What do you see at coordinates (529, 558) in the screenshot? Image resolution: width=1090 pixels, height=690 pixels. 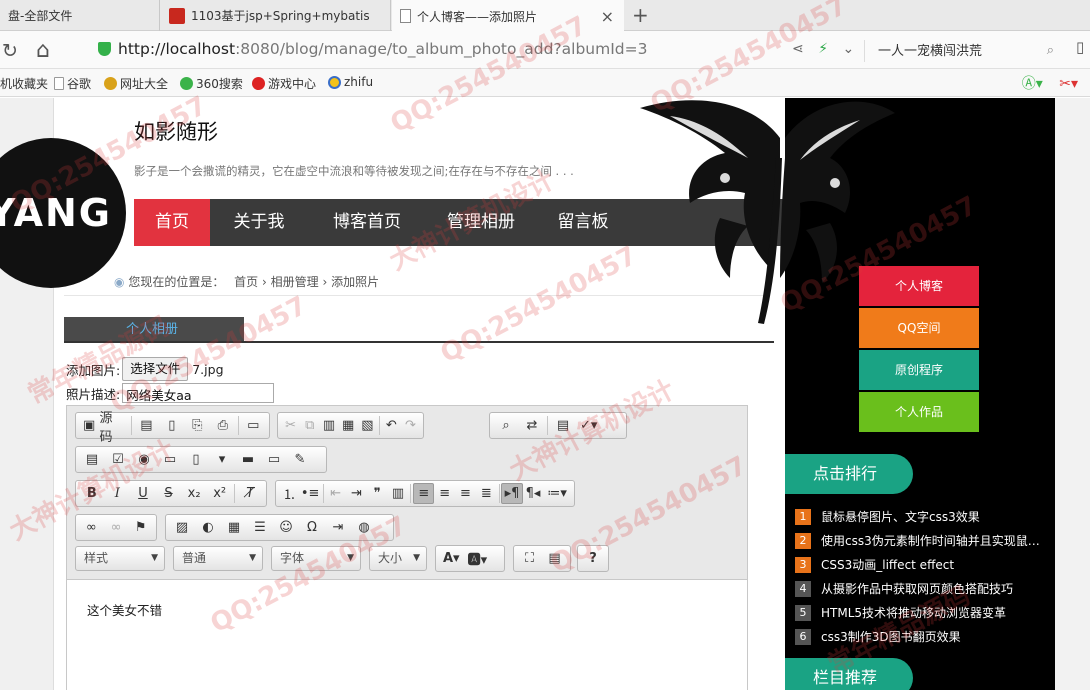 I see `maximize-icon: ⛶` at bounding box center [529, 558].